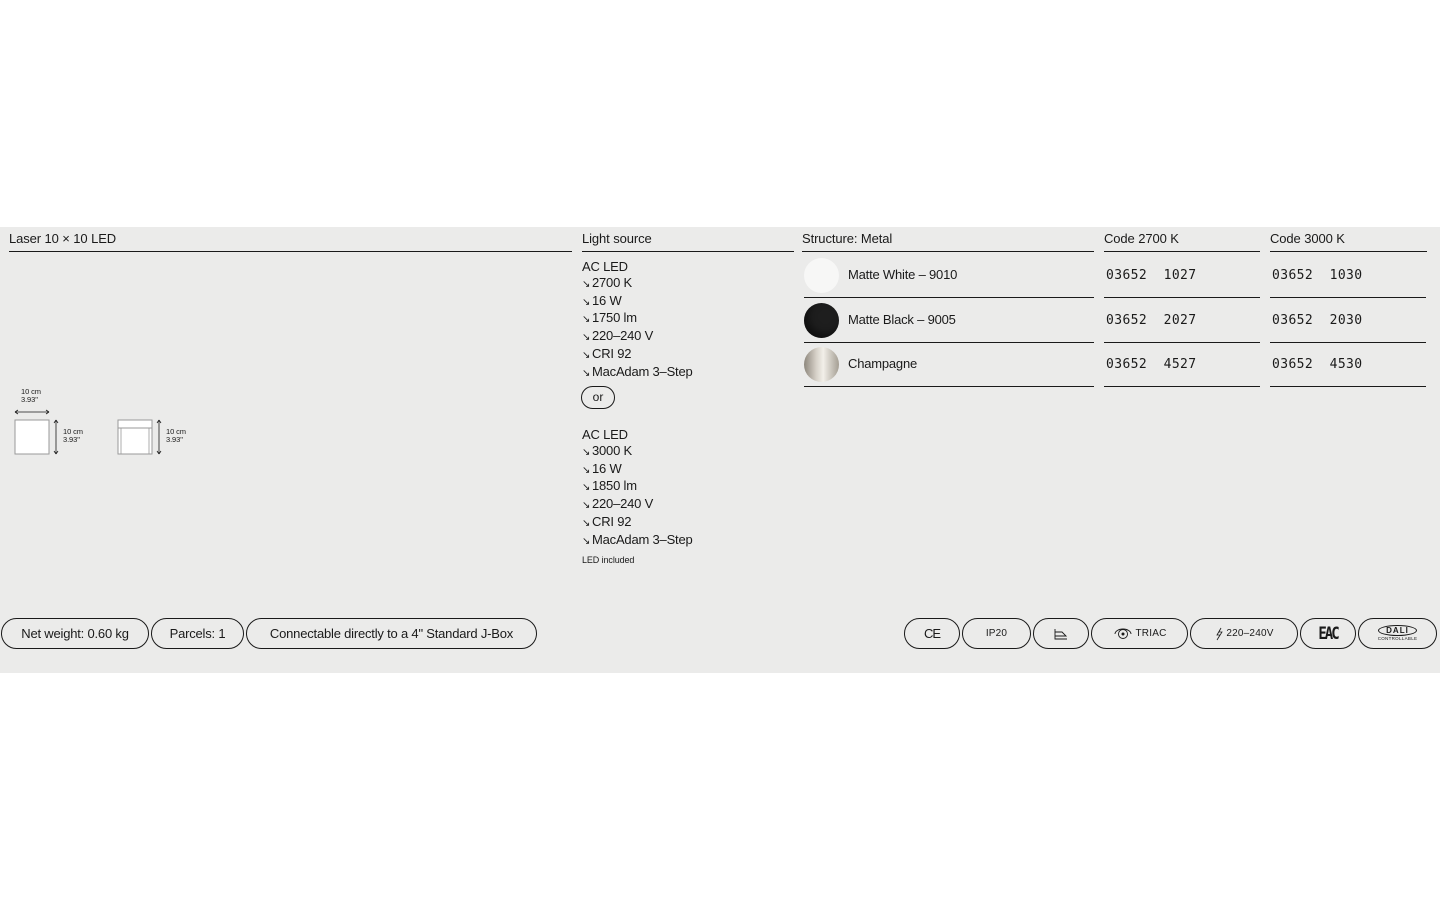 This screenshot has height=900, width=1440. I want to click on code-2700-champagne: 03652 4527, so click(1182, 364).